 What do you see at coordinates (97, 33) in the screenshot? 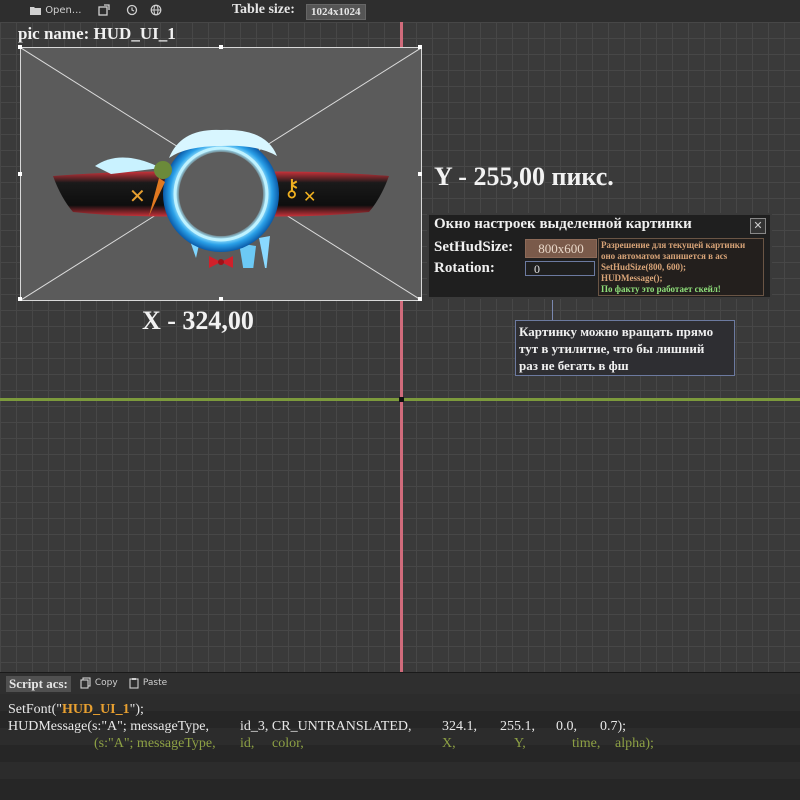
I see `pic-name-label: pic name: HUD_UI_1` at bounding box center [97, 33].